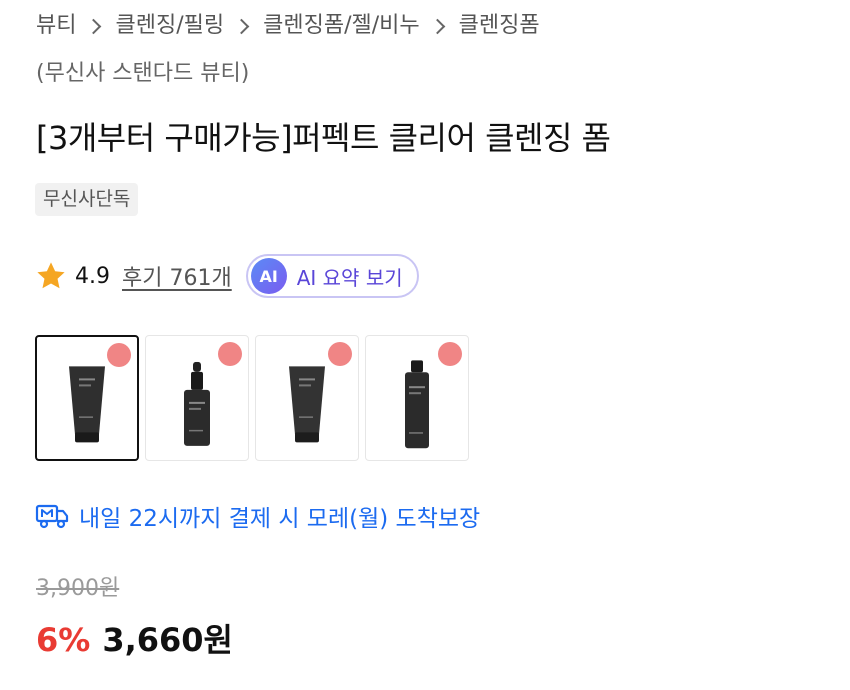 The image size is (850, 690). I want to click on rating-row: 4.9 후기 761개 AI AI 요약 보기, so click(227, 276).